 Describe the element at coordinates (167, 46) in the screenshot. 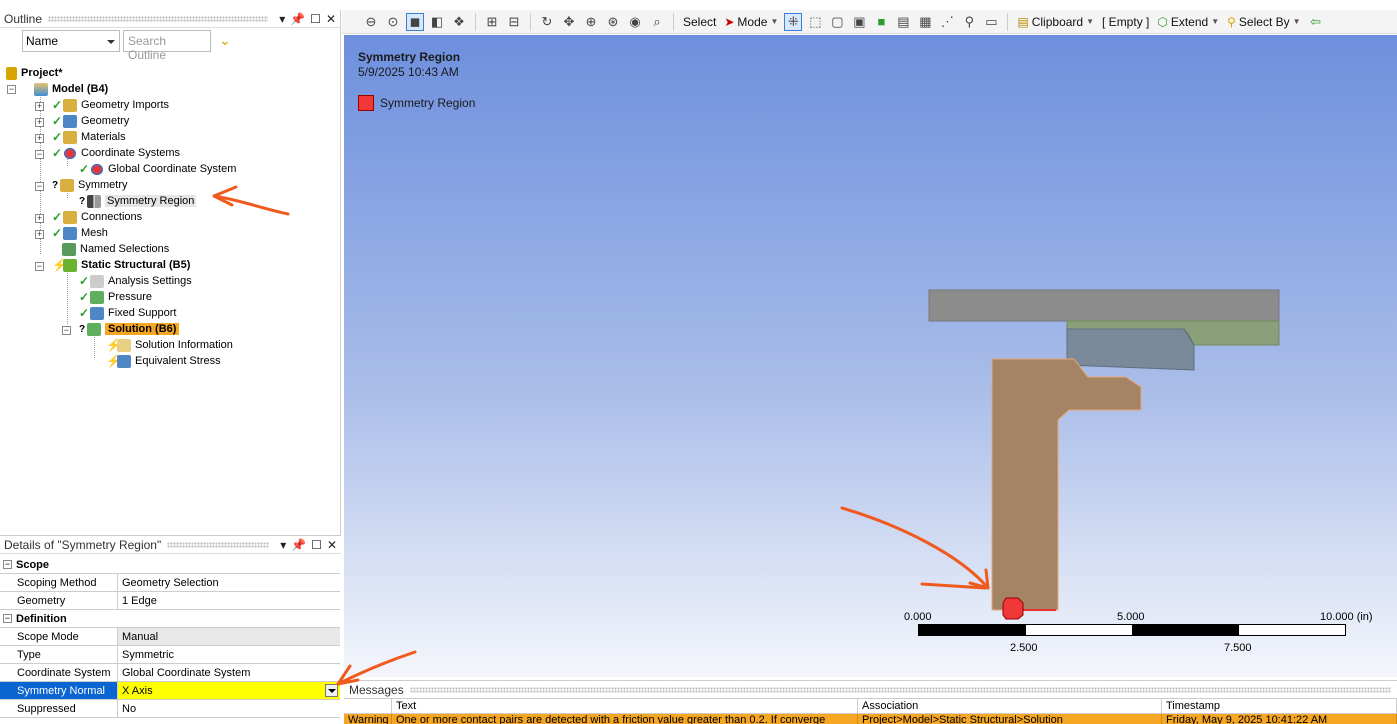

I see `search-outline-input: Search Outline` at that location.